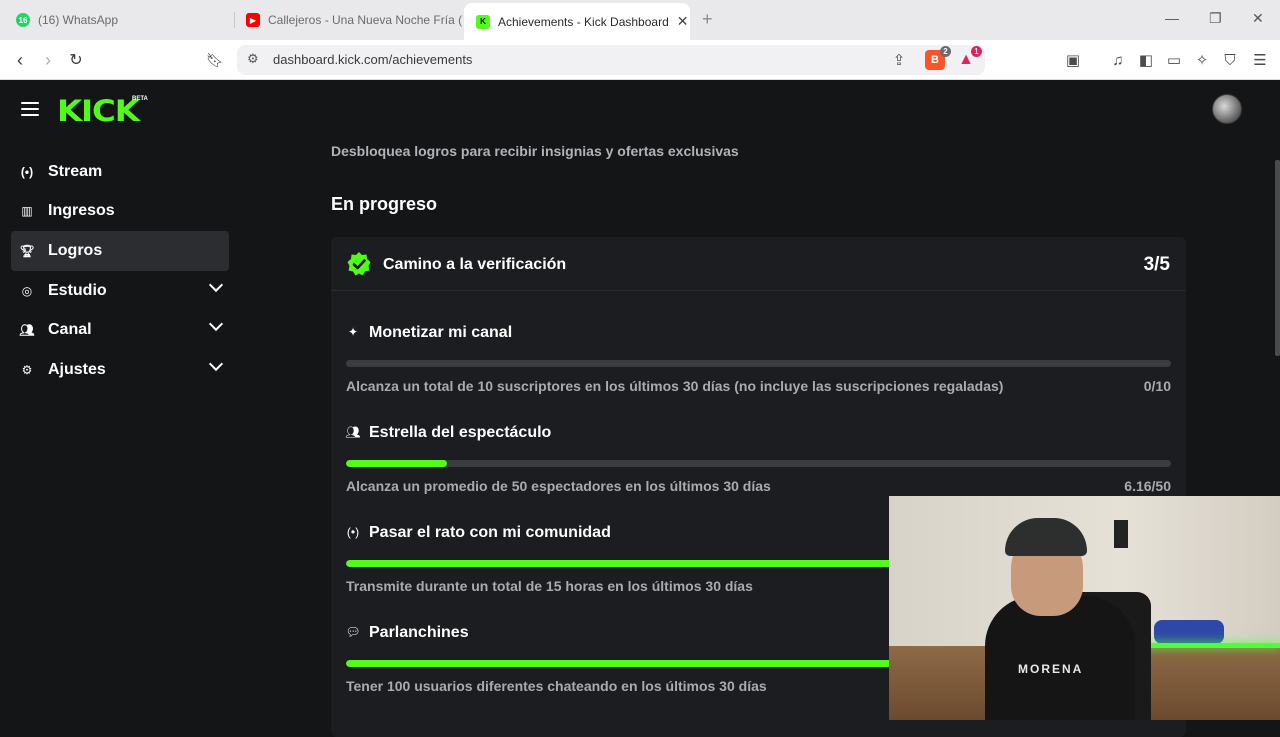 The width and height of the screenshot is (1280, 737). I want to click on brave-shields-icon: B2, so click(938, 58).